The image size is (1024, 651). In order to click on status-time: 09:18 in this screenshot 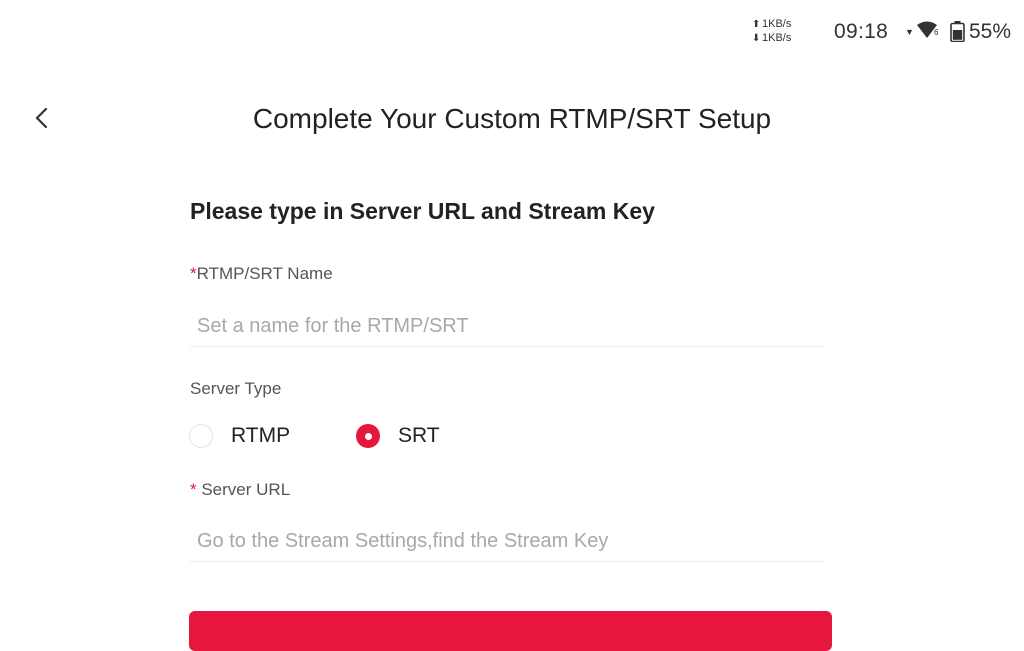, I will do `click(861, 31)`.